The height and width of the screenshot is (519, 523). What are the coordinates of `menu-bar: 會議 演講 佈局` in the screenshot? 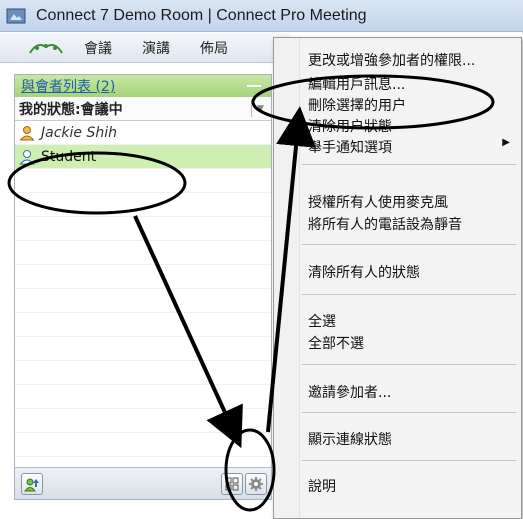 It's located at (145, 48).